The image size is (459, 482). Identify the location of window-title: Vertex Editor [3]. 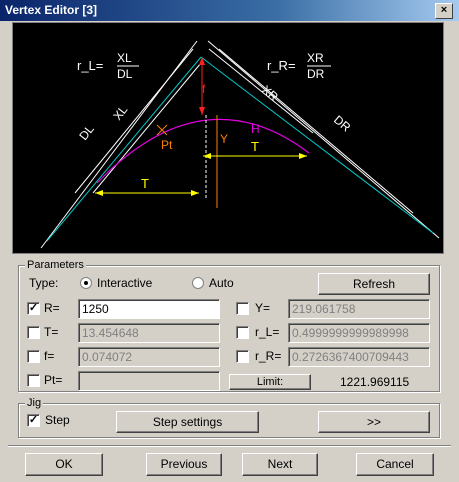
(51, 10).